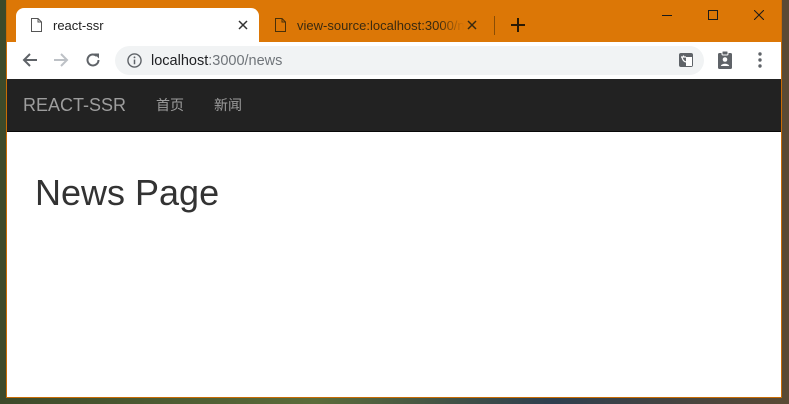  Describe the element at coordinates (74, 105) in the screenshot. I see `site-brand: REACT-SSR` at that location.